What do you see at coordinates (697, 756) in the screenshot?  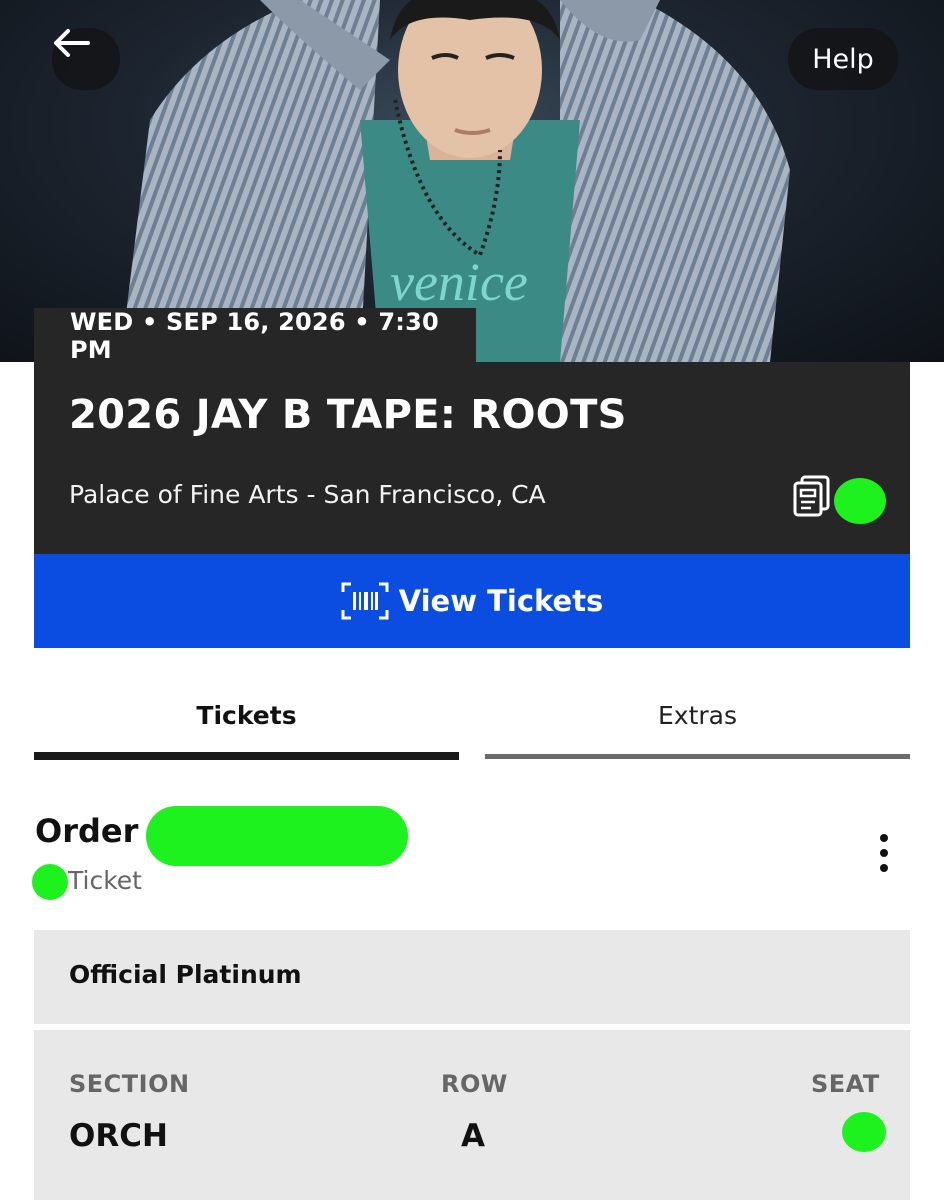 I see `tab-indicator` at bounding box center [697, 756].